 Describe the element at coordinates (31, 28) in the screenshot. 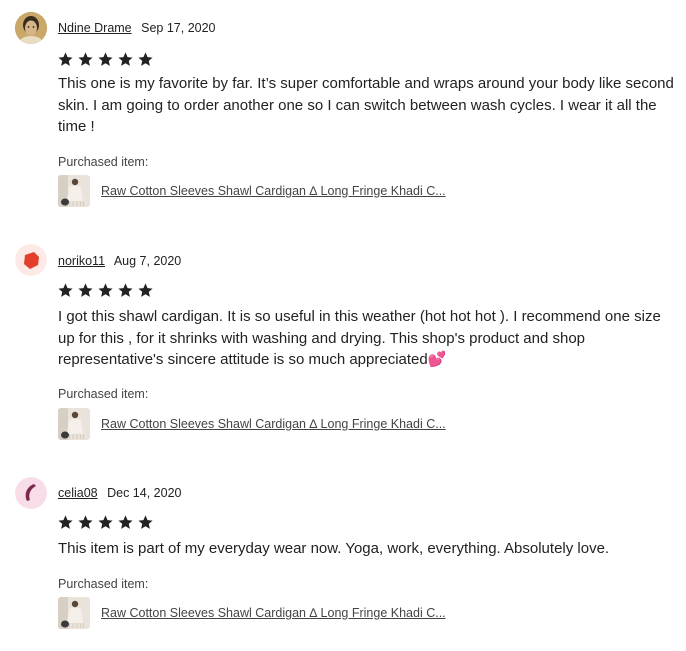

I see `user-photo-avatar-icon` at that location.